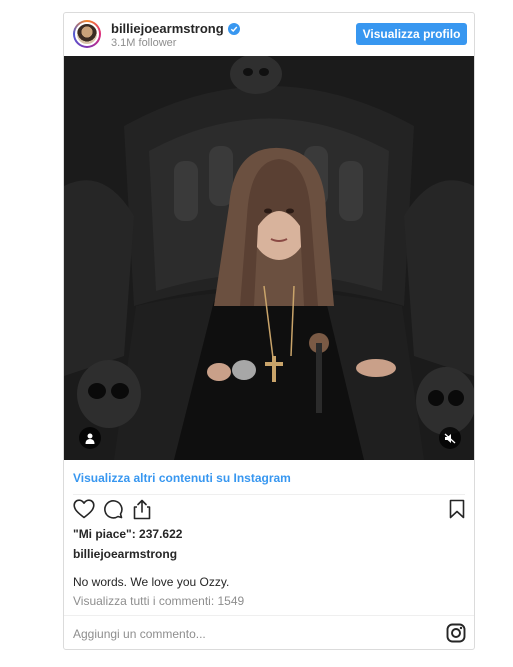  I want to click on verified-badge-icon, so click(233, 28).